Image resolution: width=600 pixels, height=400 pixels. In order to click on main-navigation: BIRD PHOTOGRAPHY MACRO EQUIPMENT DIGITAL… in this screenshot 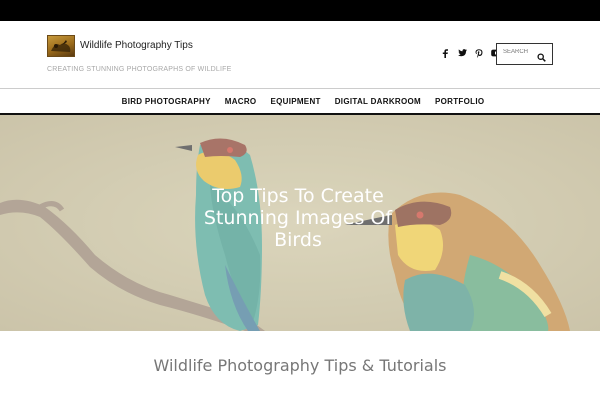, I will do `click(300, 101)`.